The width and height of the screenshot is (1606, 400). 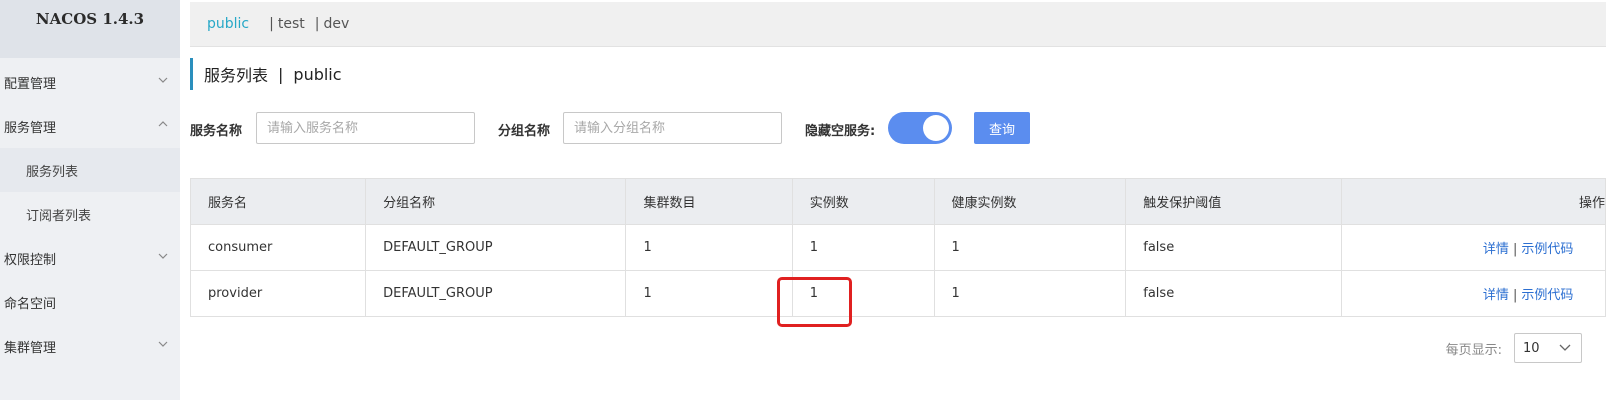 What do you see at coordinates (524, 131) in the screenshot?
I see `group-name-label: 分组名称` at bounding box center [524, 131].